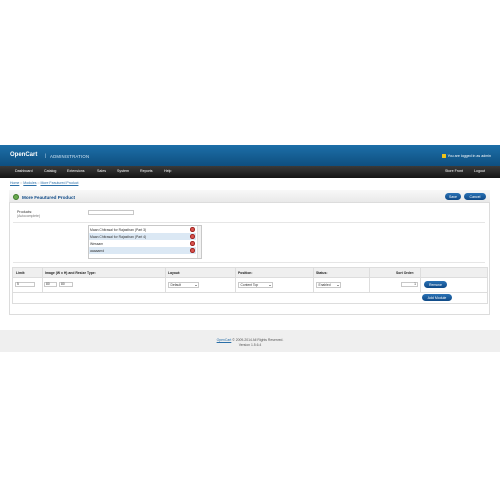  I want to click on status-value: Enabled, so click(324, 284).